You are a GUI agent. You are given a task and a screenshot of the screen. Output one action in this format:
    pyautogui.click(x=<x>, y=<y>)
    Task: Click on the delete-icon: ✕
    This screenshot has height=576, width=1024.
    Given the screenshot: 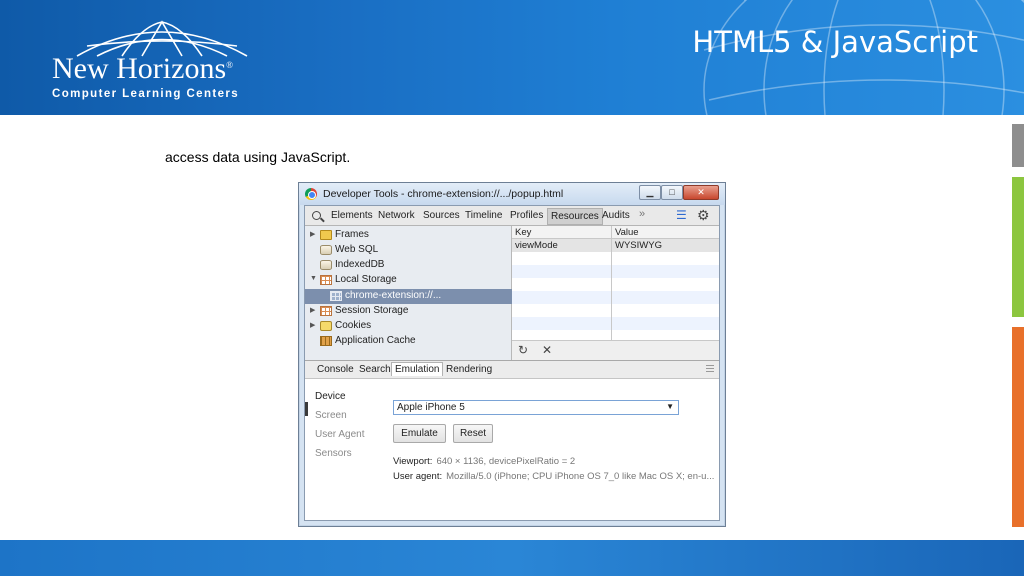 What is the action you would take?
    pyautogui.click(x=547, y=350)
    